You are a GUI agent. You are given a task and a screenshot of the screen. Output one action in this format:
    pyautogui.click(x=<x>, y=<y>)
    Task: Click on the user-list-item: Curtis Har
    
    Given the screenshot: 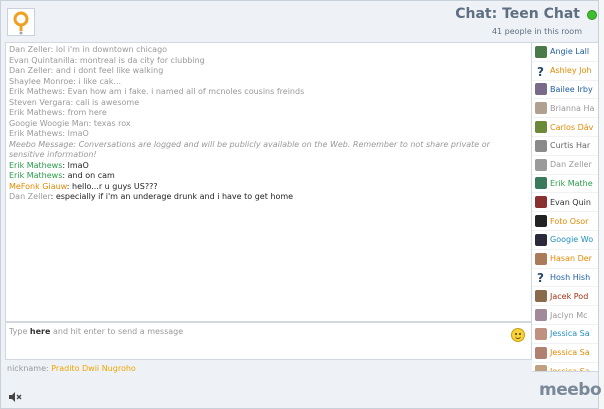 What is the action you would take?
    pyautogui.click(x=565, y=146)
    